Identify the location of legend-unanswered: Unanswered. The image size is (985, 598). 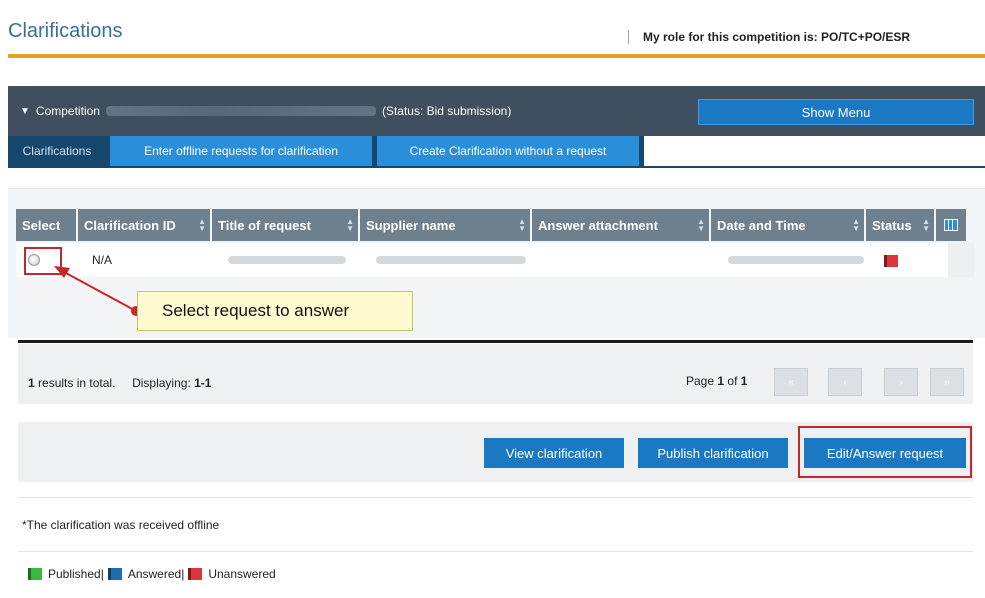
(242, 573).